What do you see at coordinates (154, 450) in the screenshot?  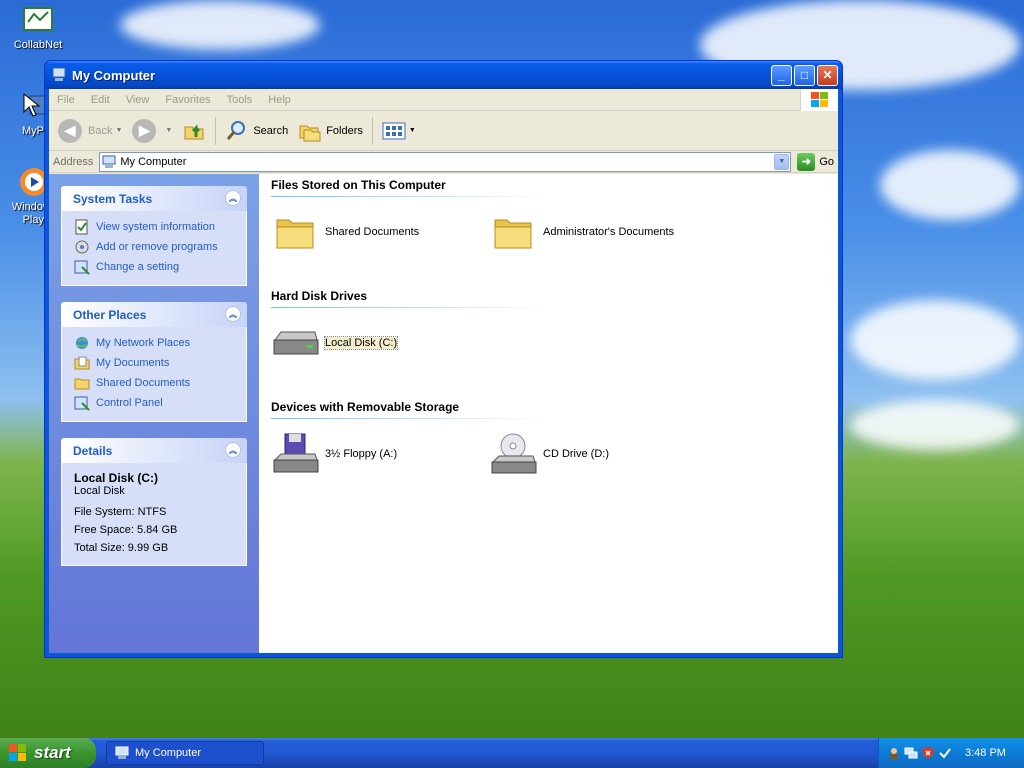 I see `details-header: Details ︽` at bounding box center [154, 450].